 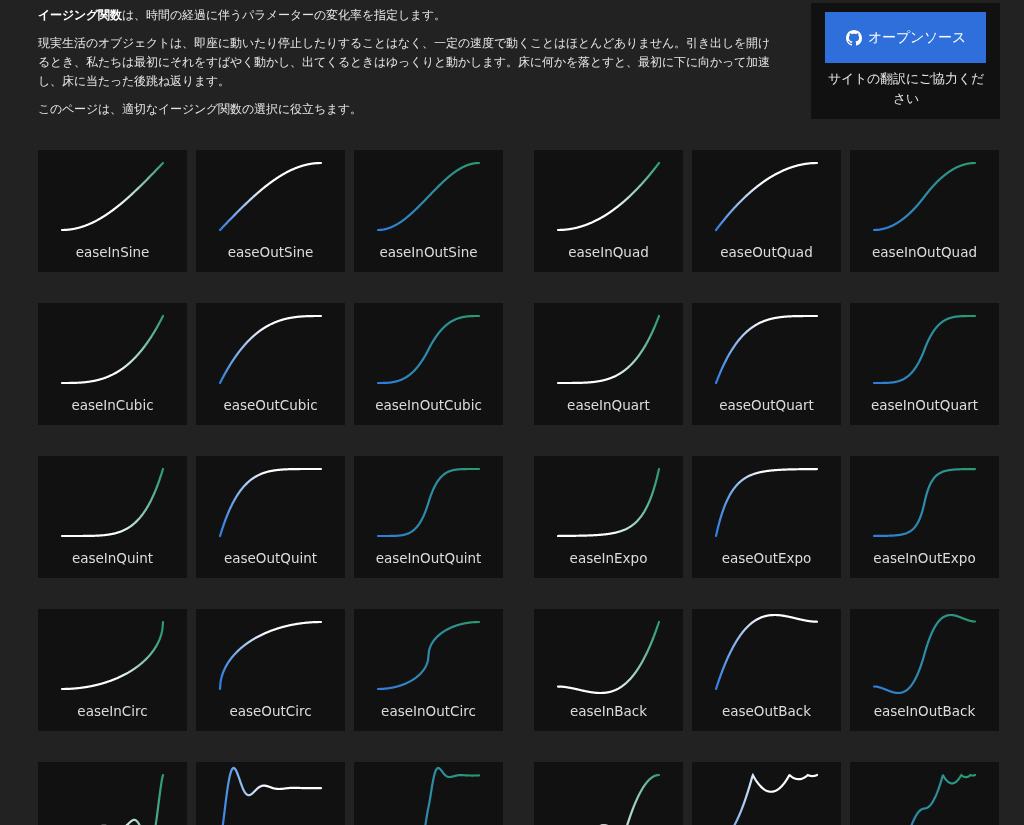 What do you see at coordinates (924, 364) in the screenshot?
I see `easing-card: easeInOutQuart` at bounding box center [924, 364].